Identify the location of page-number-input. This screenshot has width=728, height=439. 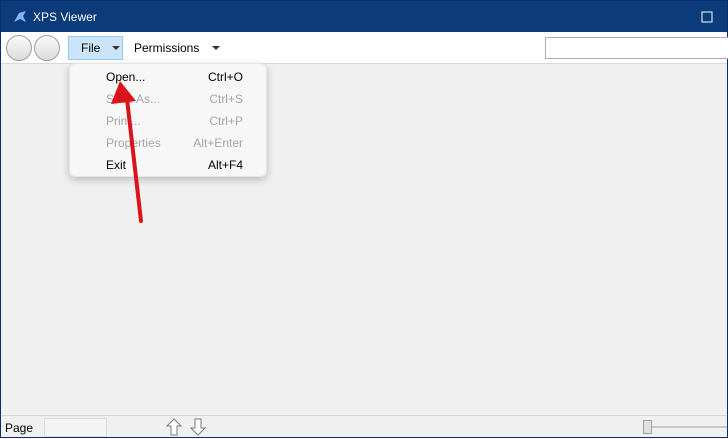
(75, 427).